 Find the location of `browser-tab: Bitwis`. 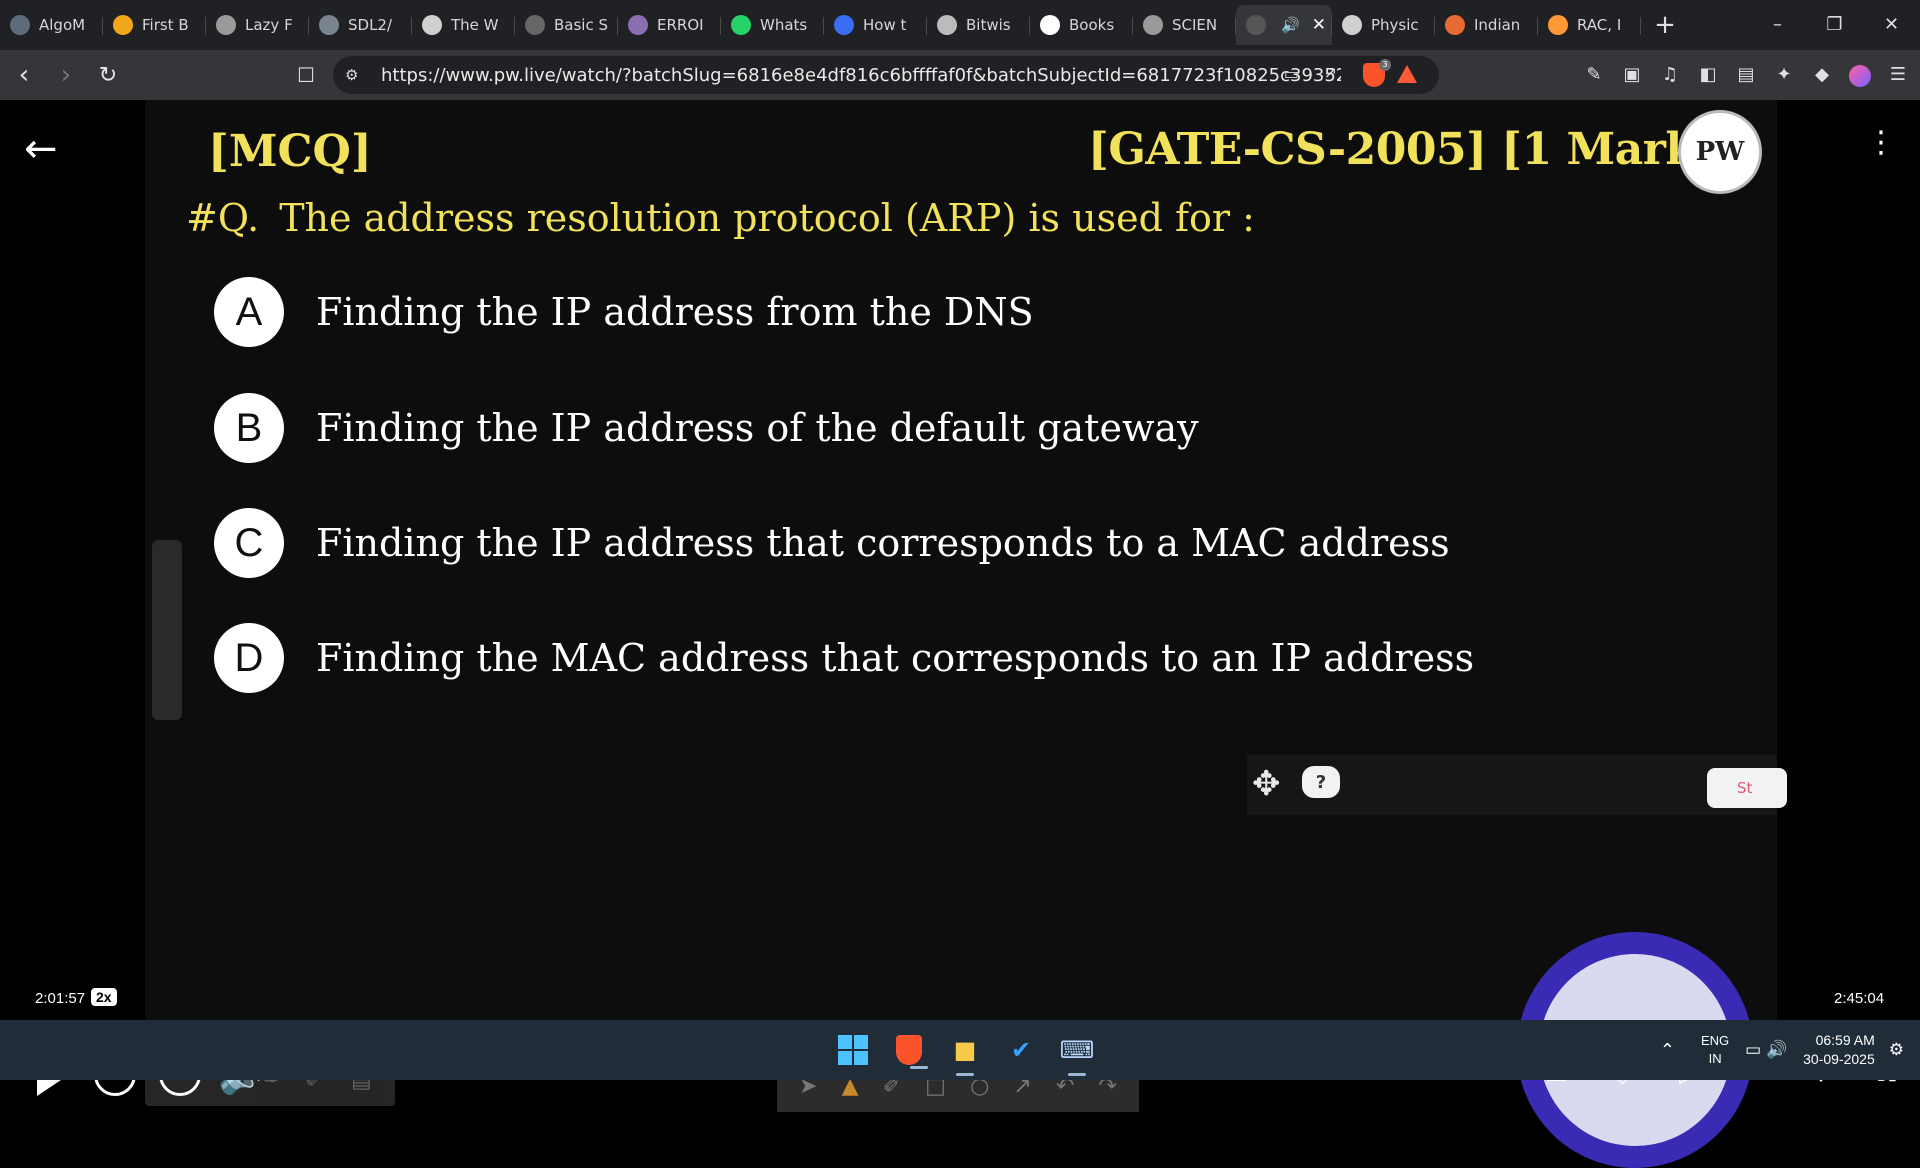

browser-tab: Bitwis is located at coordinates (978, 25).